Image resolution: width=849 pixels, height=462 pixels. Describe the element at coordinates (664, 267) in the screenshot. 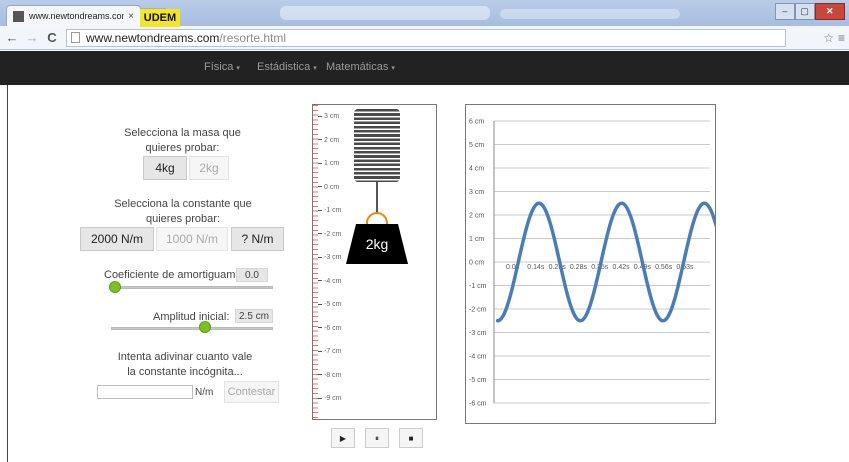

I see `x-tick-label: 0.56s` at that location.